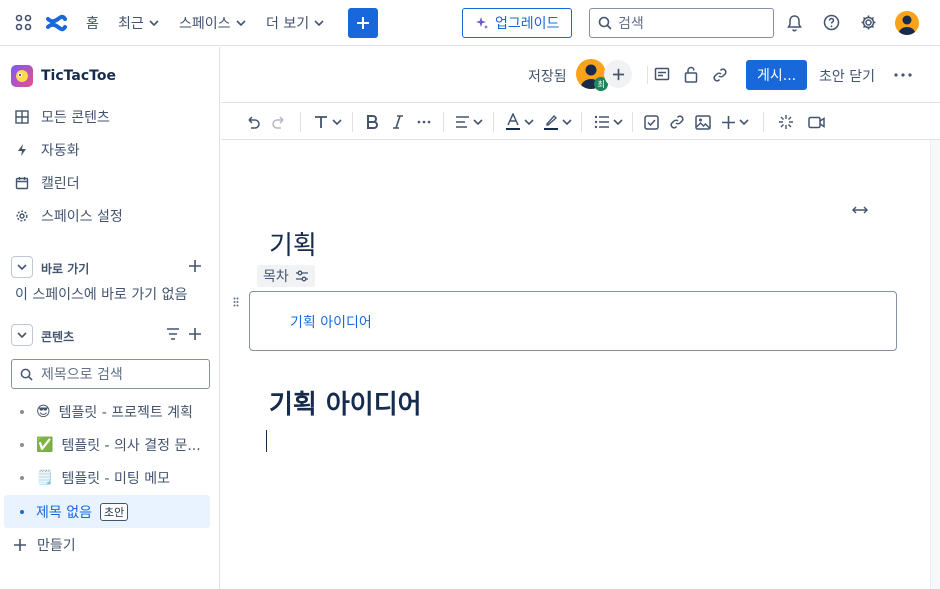  Describe the element at coordinates (65, 269) in the screenshot. I see `shortcuts-title: 바로 가기` at that location.